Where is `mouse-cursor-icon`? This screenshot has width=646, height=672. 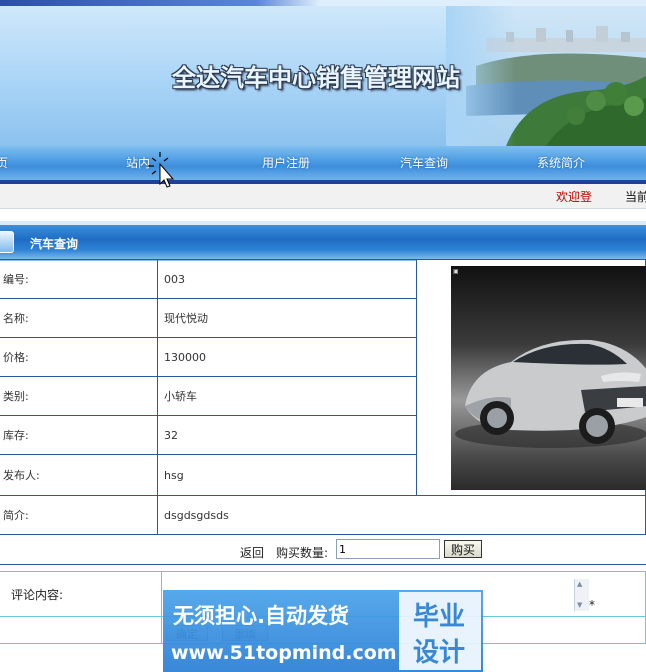 mouse-cursor-icon is located at coordinates (161, 170).